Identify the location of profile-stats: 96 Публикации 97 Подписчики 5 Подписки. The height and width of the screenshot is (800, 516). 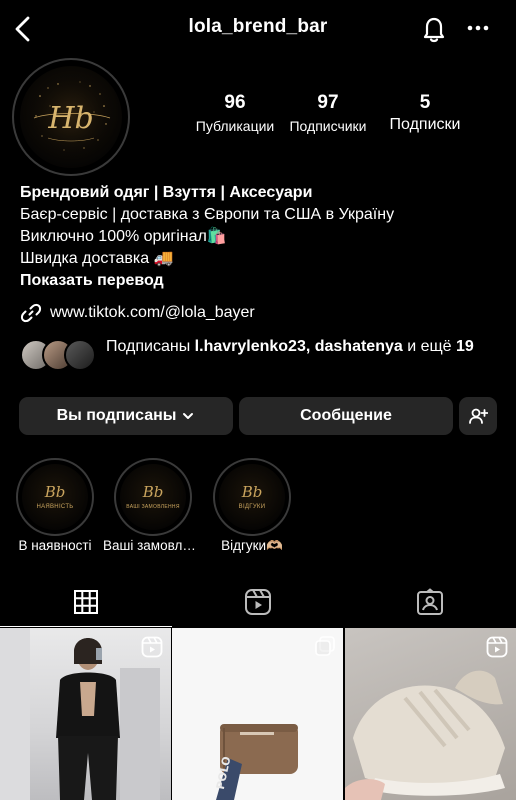
(330, 117).